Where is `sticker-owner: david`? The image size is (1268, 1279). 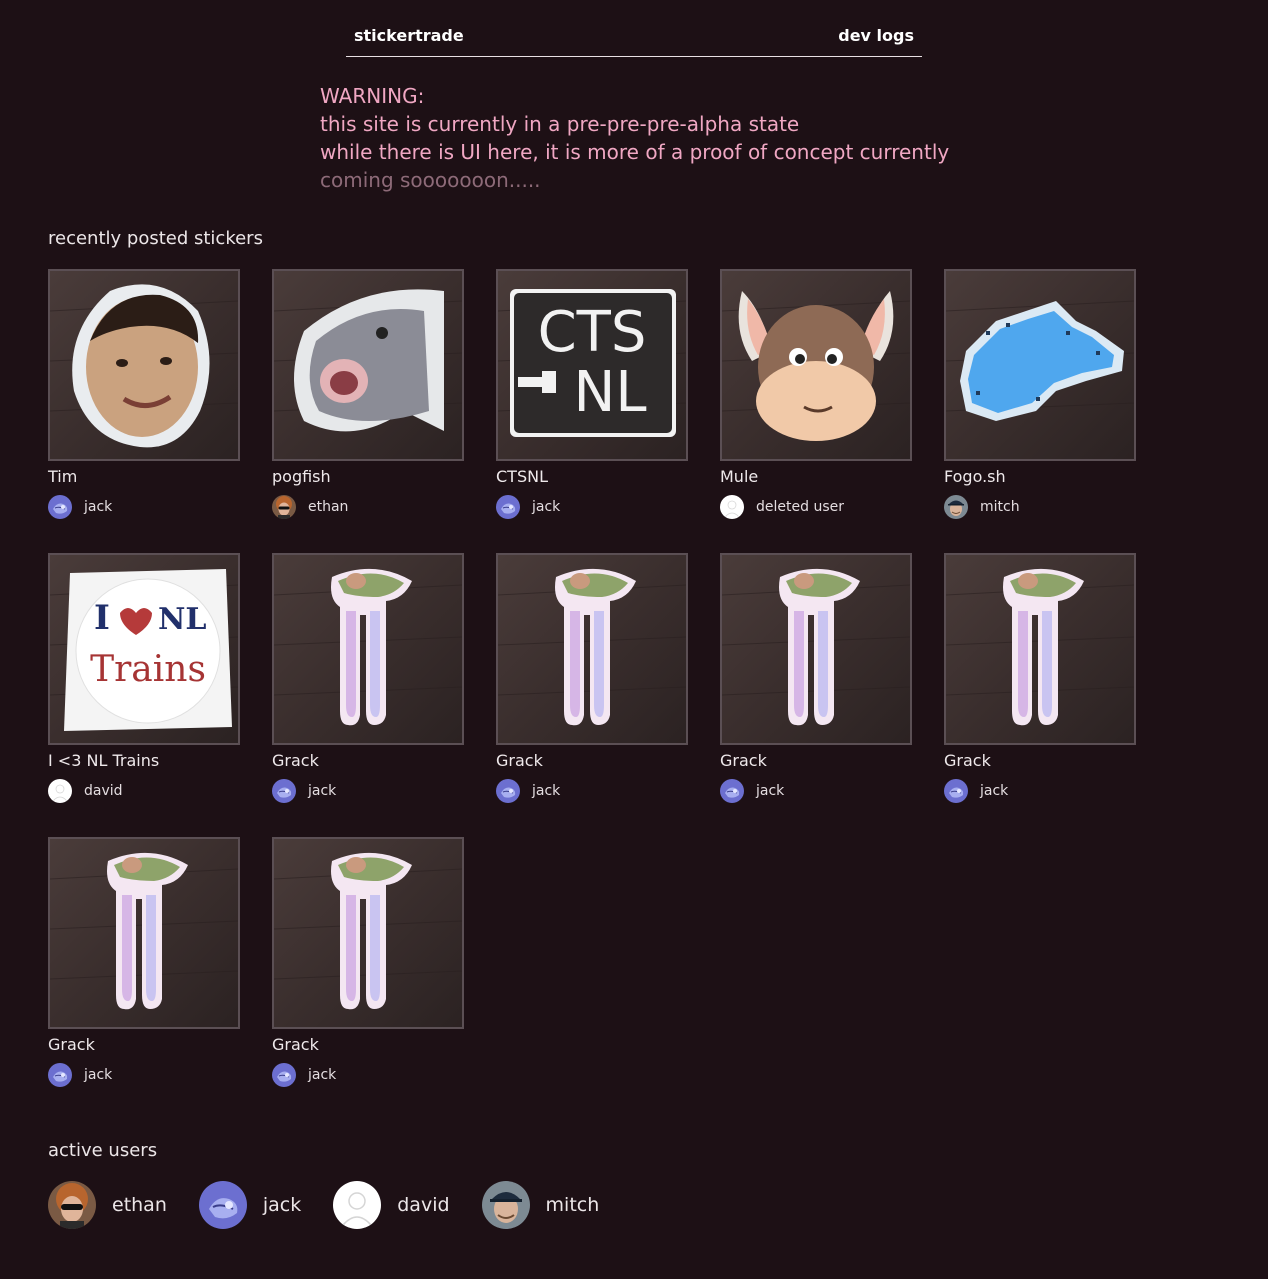
sticker-owner: david is located at coordinates (85, 791).